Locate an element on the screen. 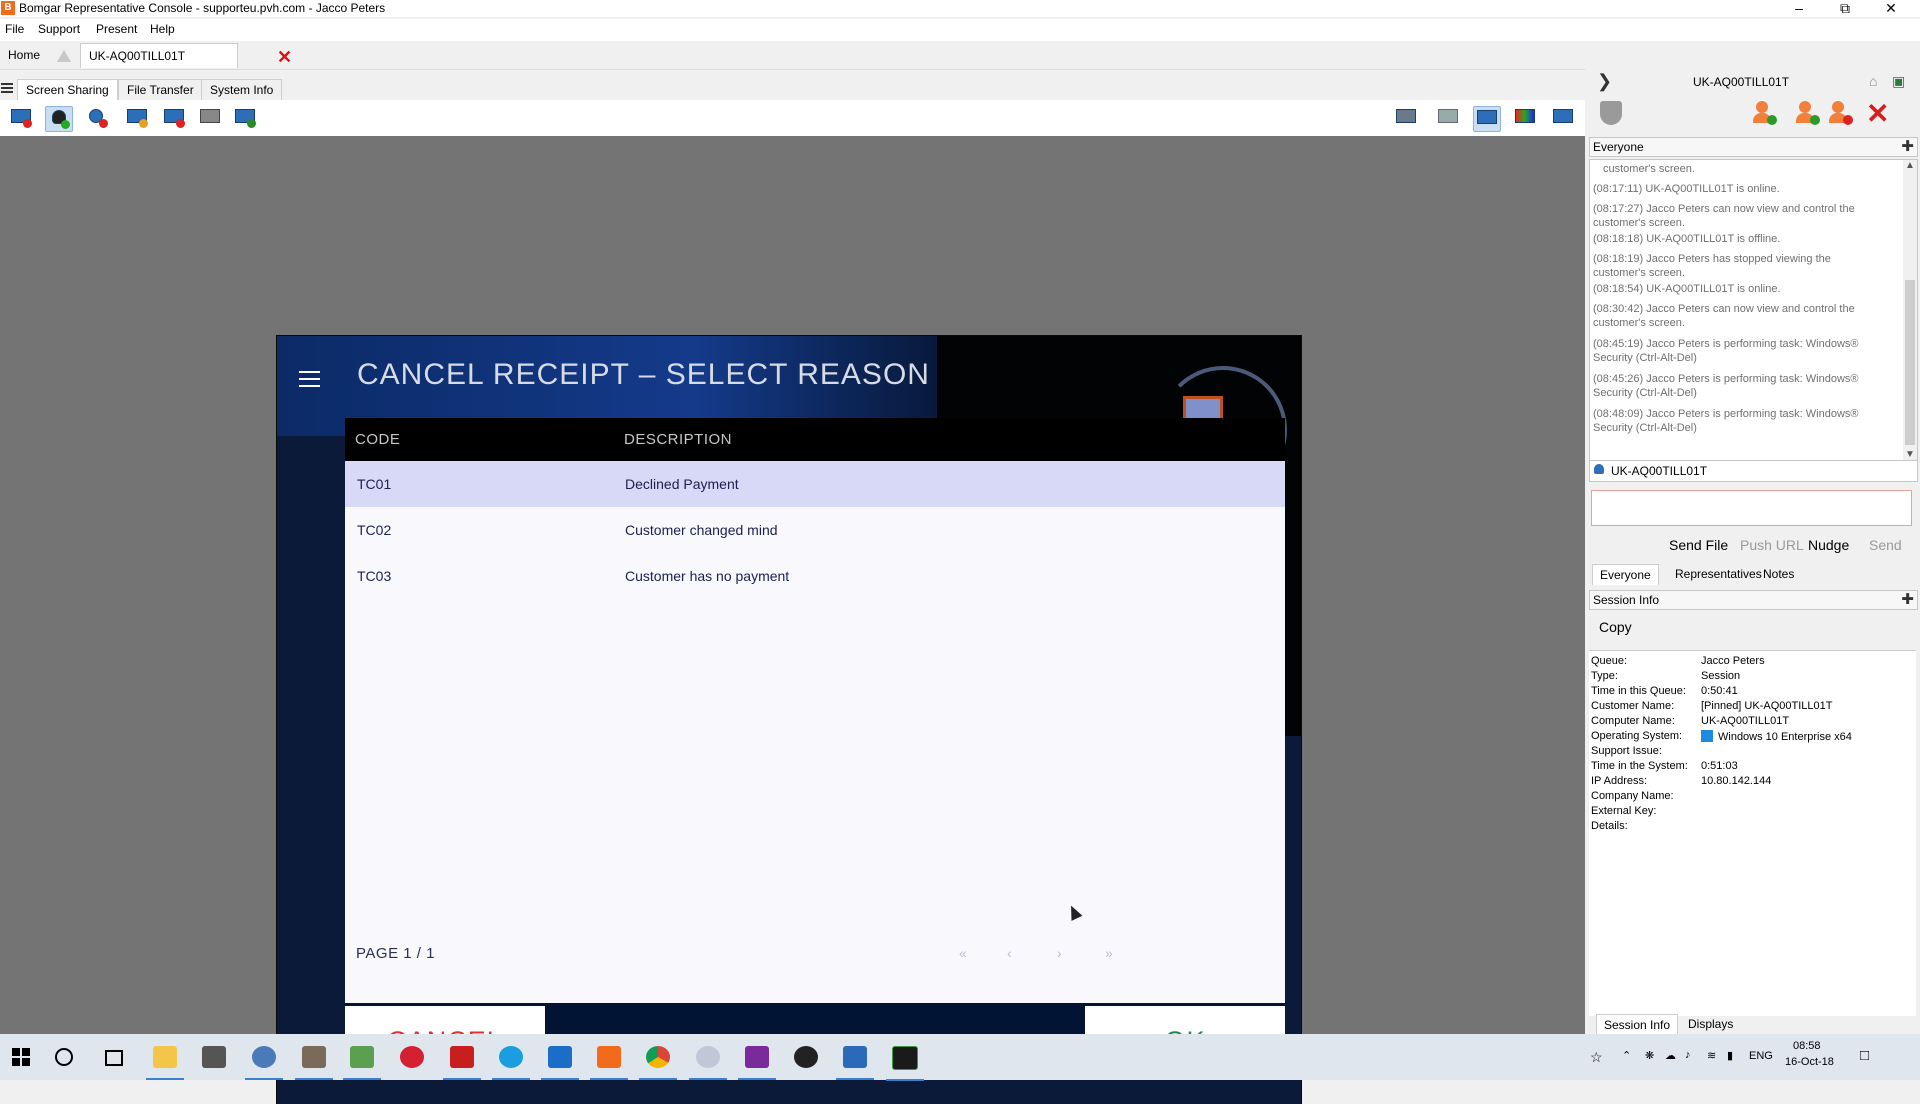  tab-home: Home is located at coordinates (24, 55).